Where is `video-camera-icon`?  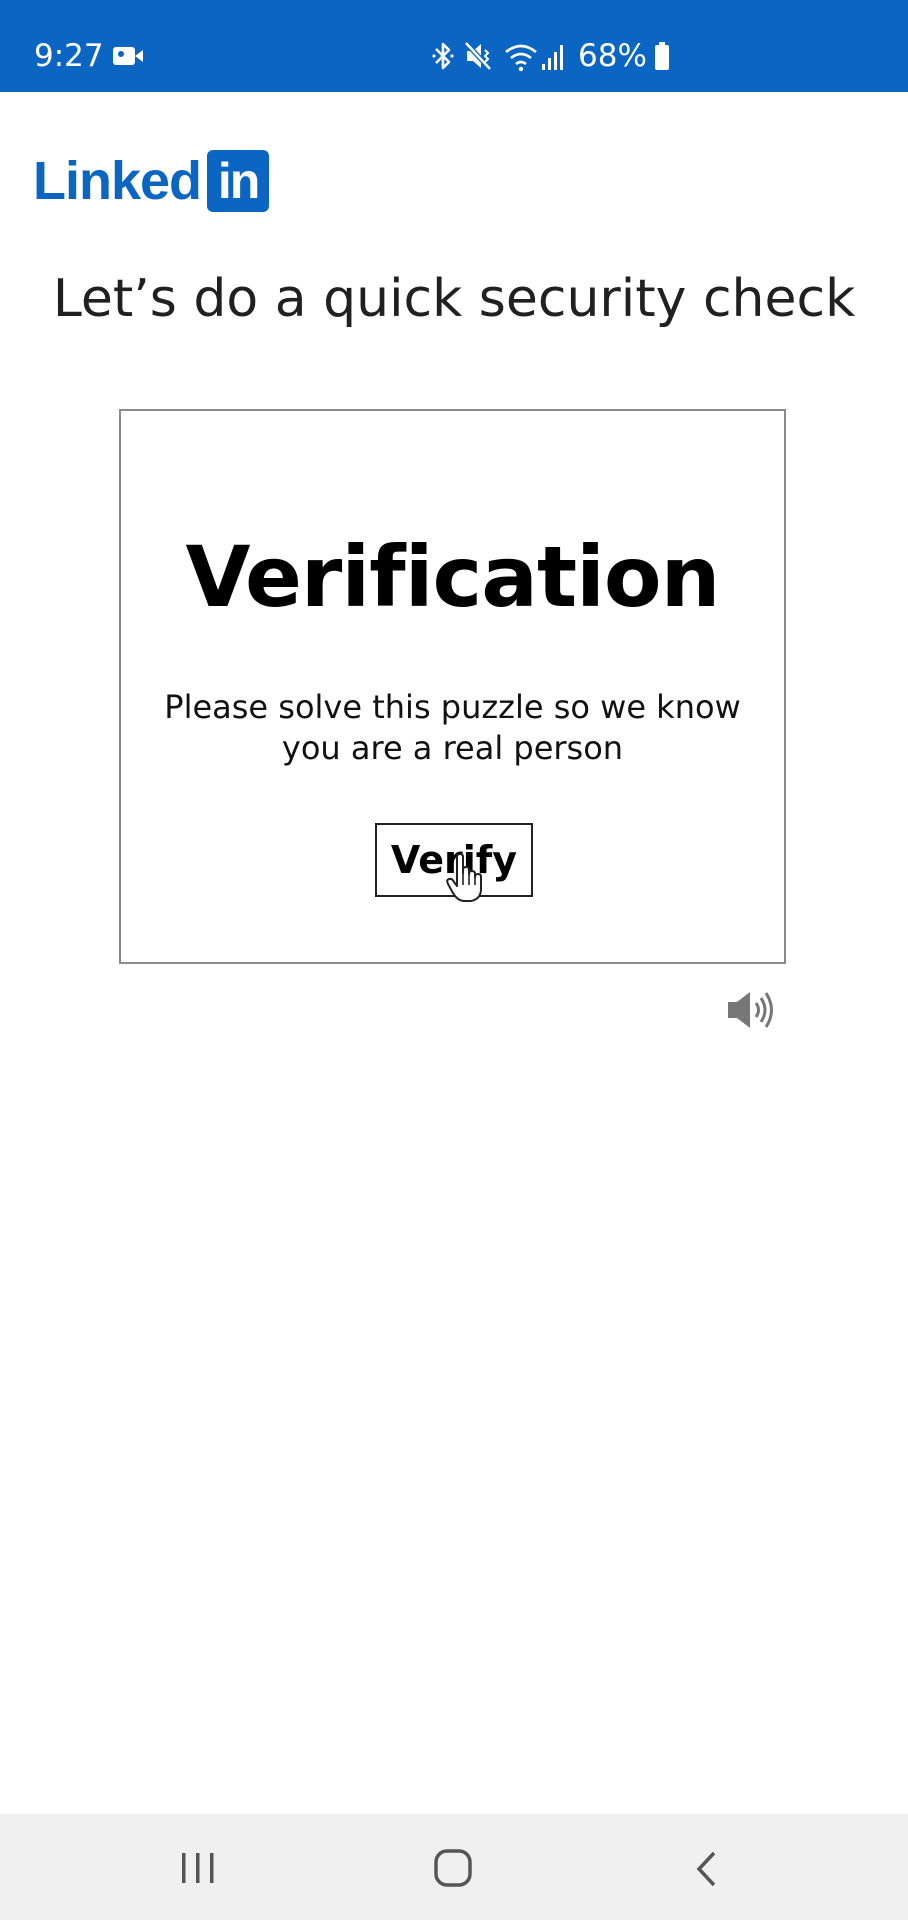
video-camera-icon is located at coordinates (128, 56).